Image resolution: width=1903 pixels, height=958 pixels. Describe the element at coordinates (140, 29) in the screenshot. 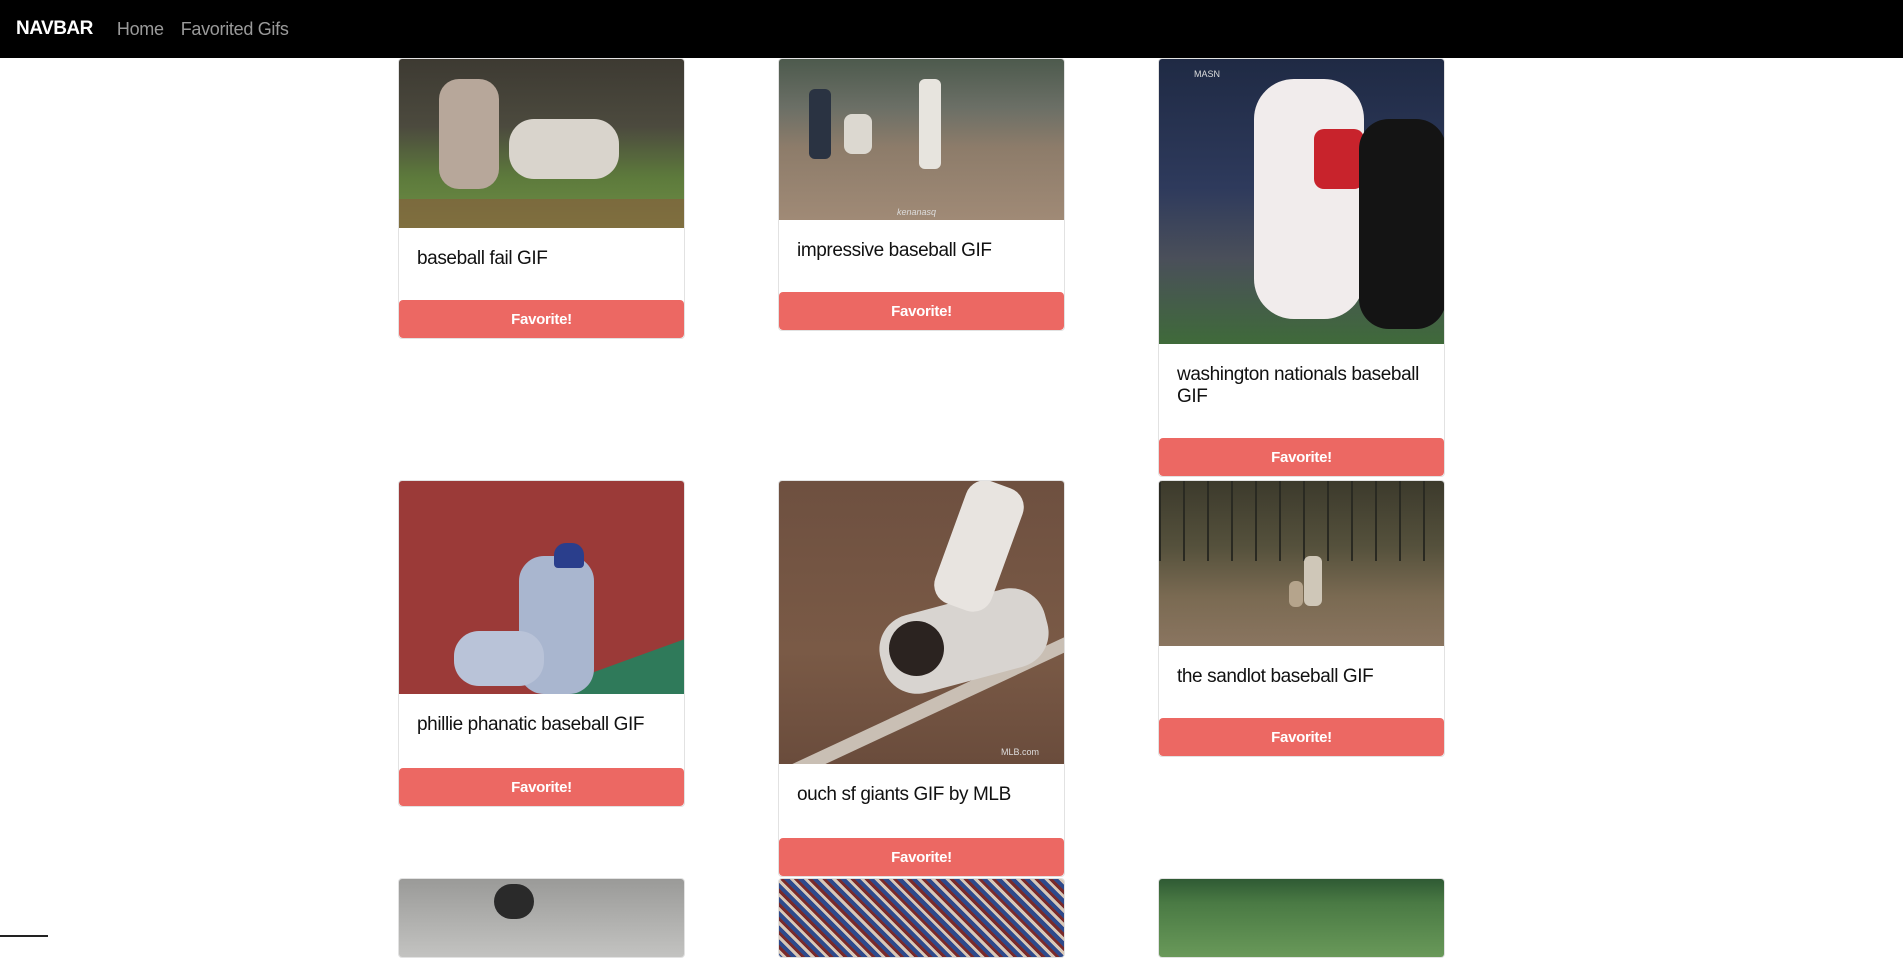

I see `nav-link-home: Home` at that location.